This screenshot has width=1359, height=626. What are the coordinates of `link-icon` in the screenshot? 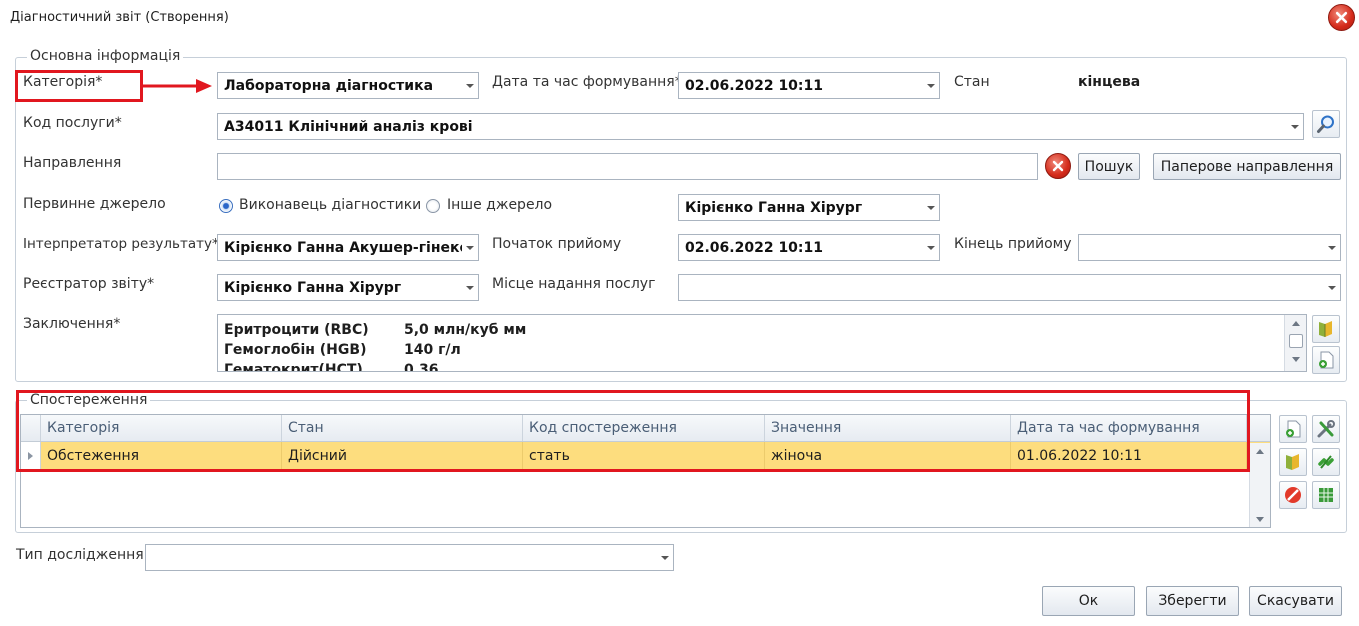 It's located at (1326, 462).